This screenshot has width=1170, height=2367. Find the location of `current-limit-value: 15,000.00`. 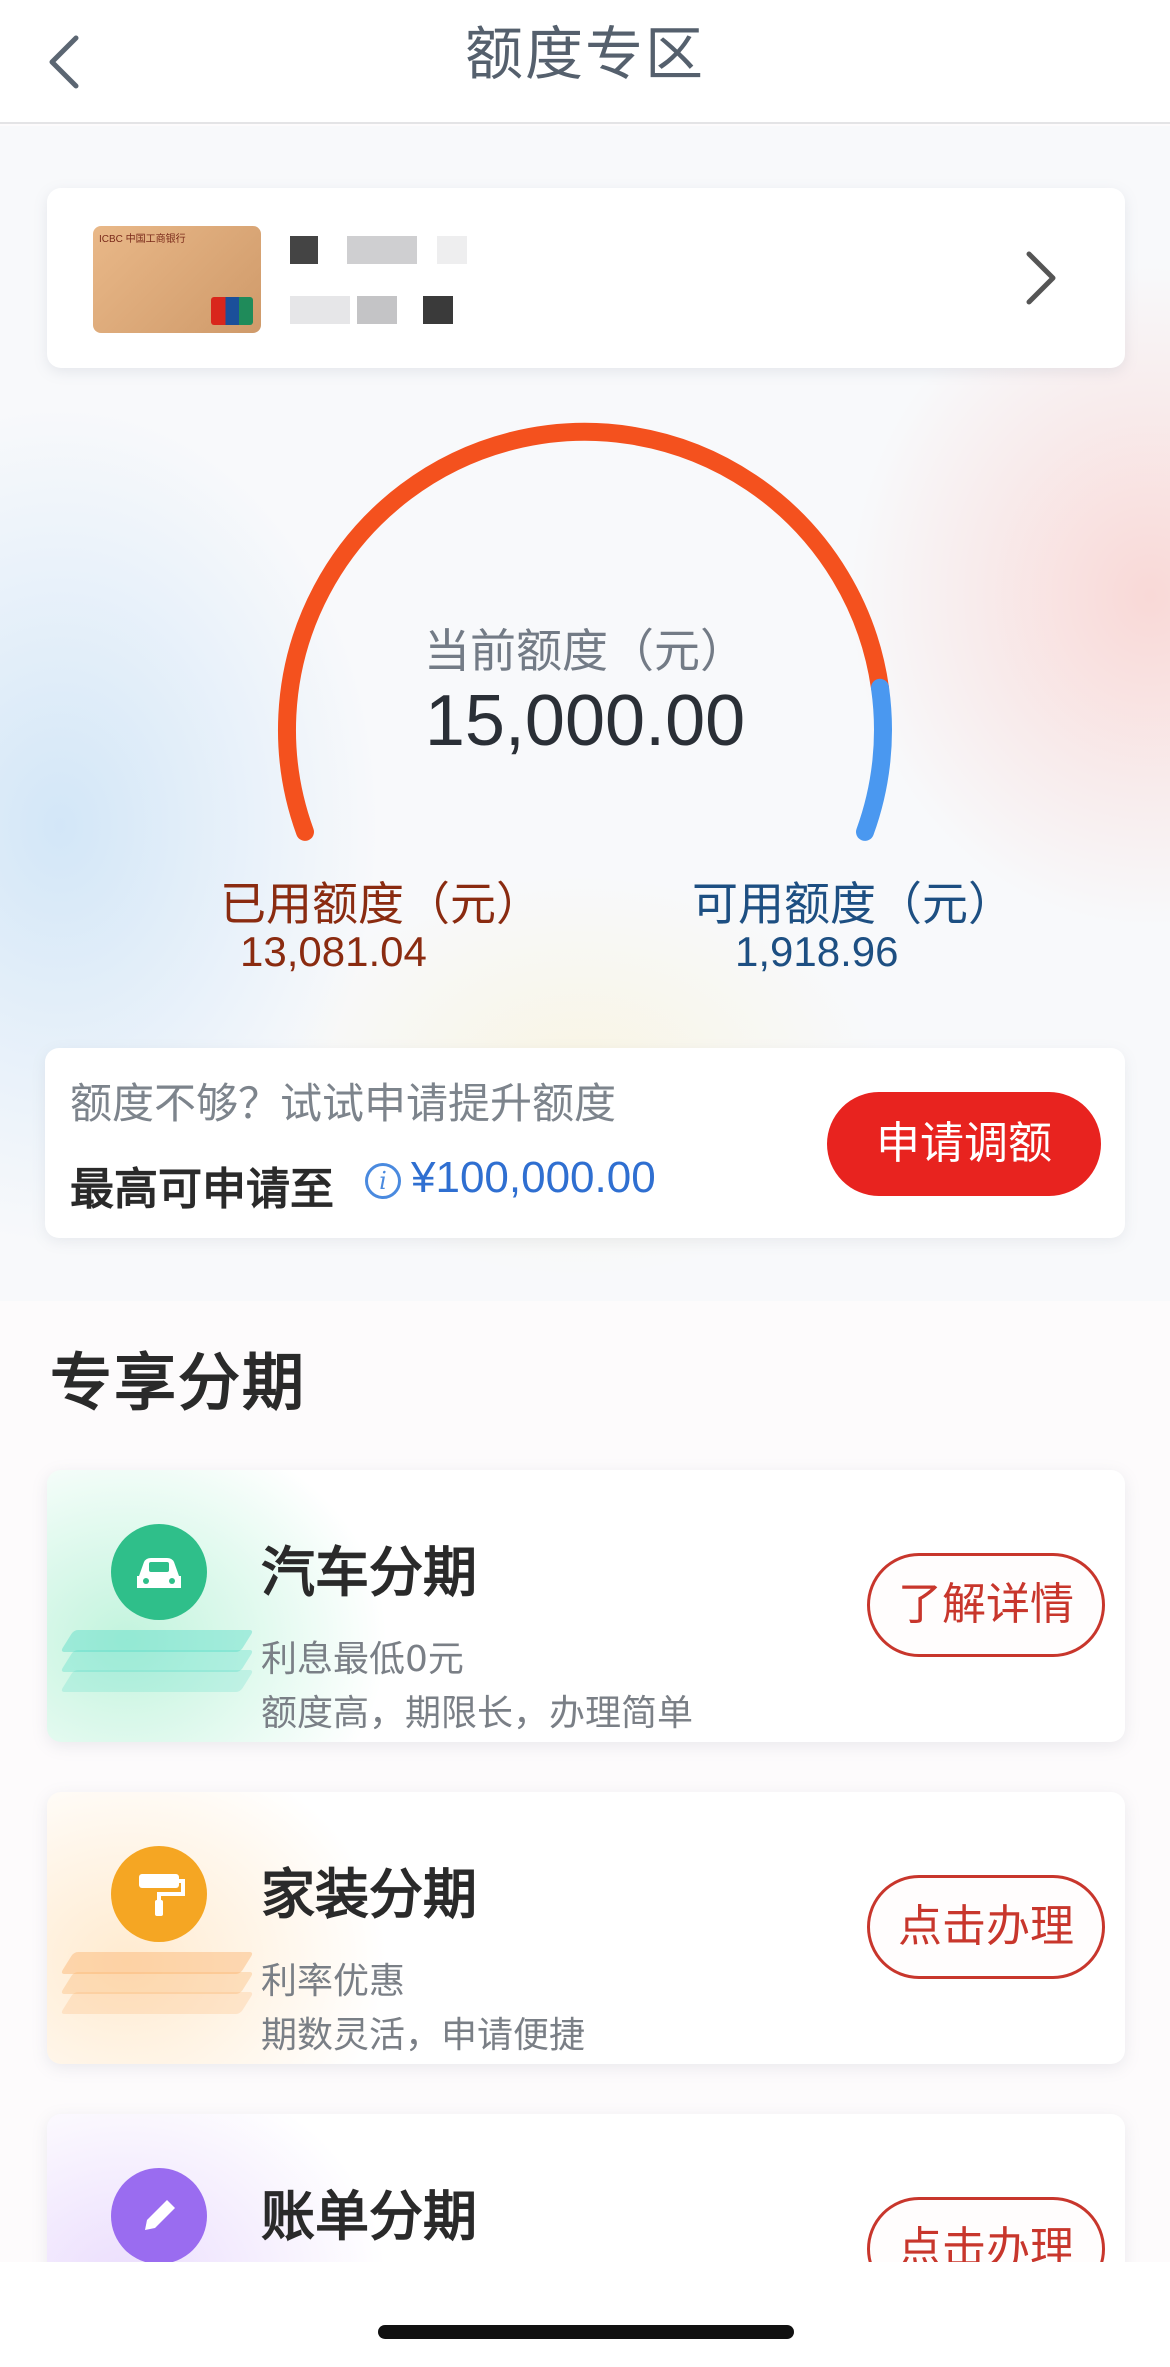

current-limit-value: 15,000.00 is located at coordinates (585, 721).